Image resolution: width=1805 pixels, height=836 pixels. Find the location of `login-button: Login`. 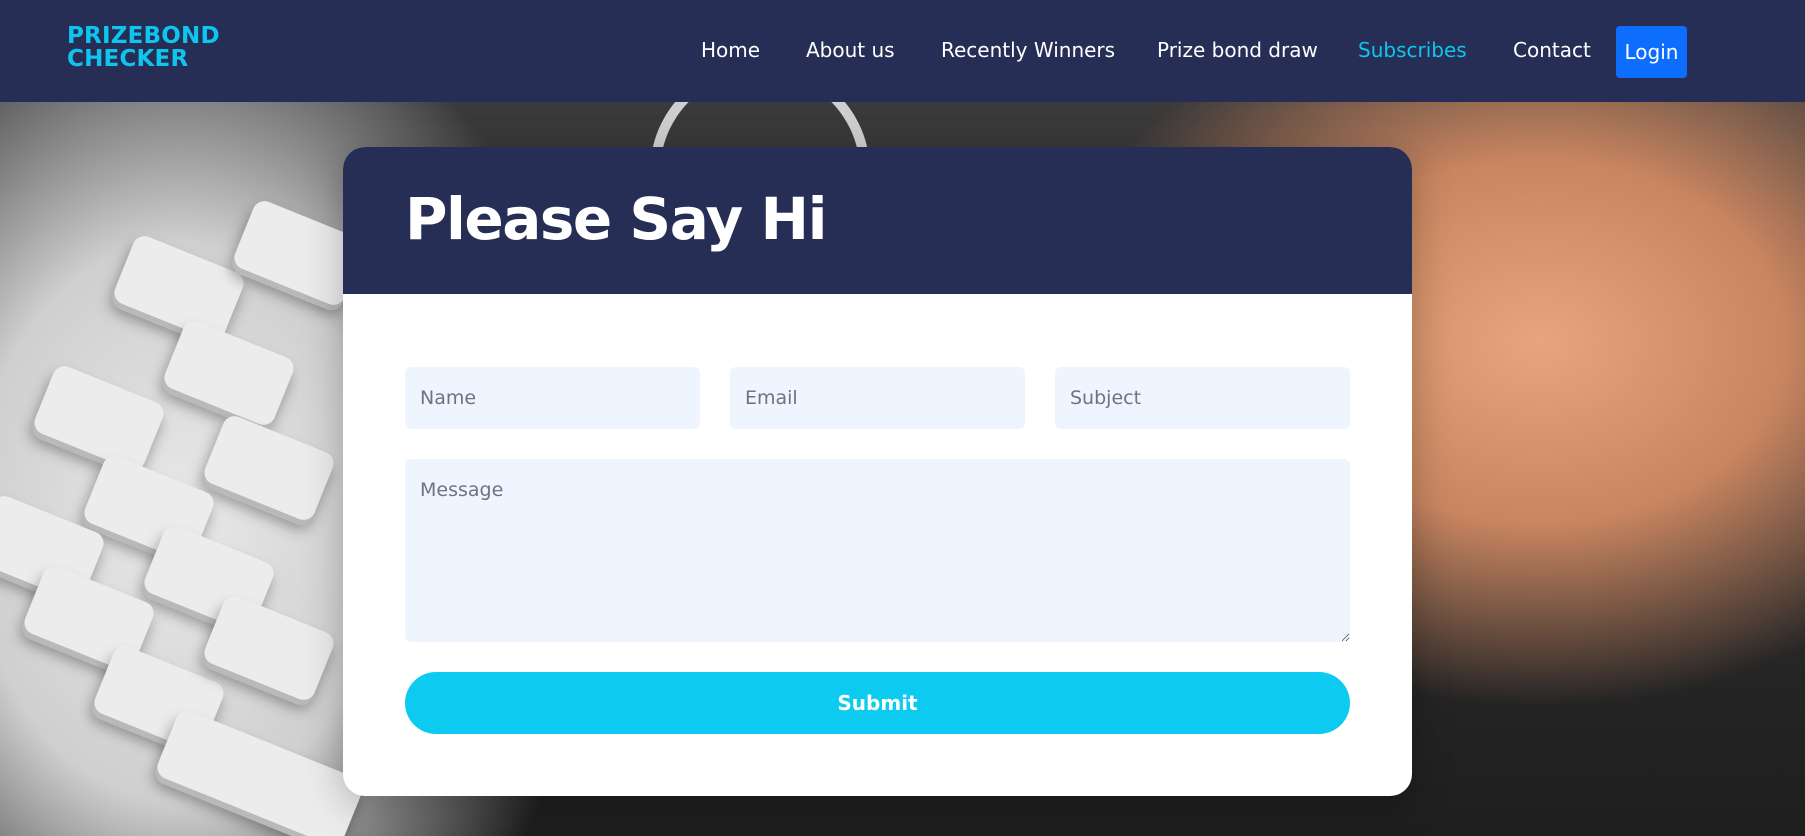

login-button: Login is located at coordinates (1651, 52).